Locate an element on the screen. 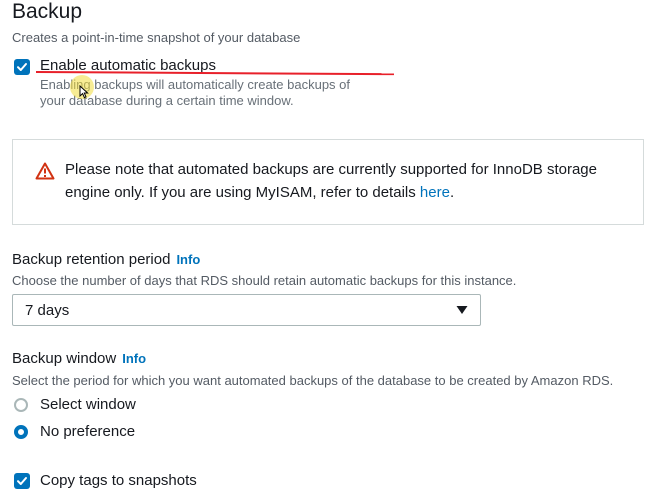 The height and width of the screenshot is (496, 657). retention-label: Backup retention period is located at coordinates (91, 259).